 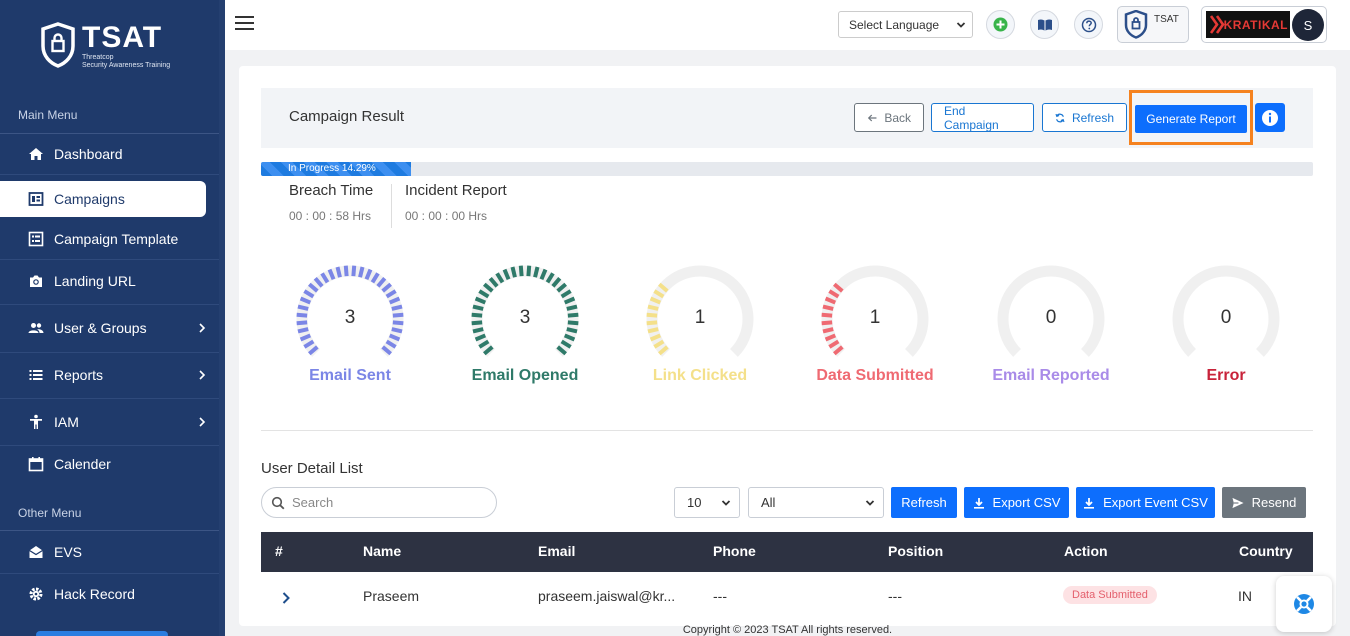 I want to click on calendar-icon, so click(x=36, y=464).